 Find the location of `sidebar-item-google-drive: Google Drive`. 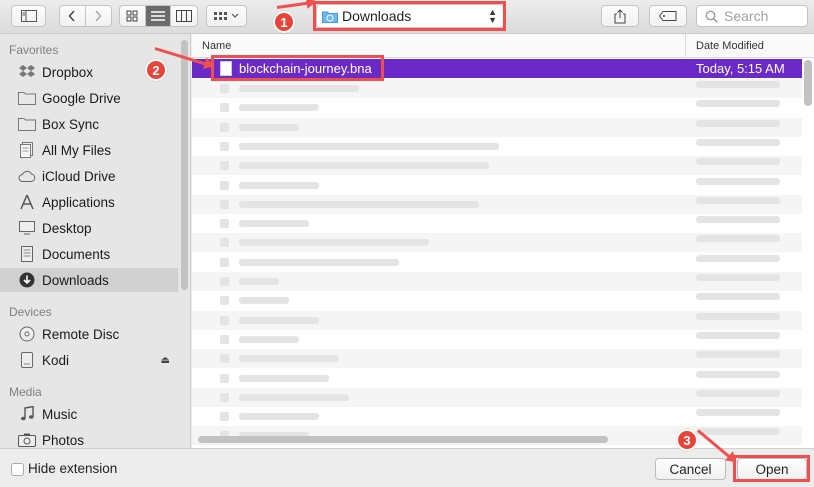

sidebar-item-google-drive: Google Drive is located at coordinates (89, 98).